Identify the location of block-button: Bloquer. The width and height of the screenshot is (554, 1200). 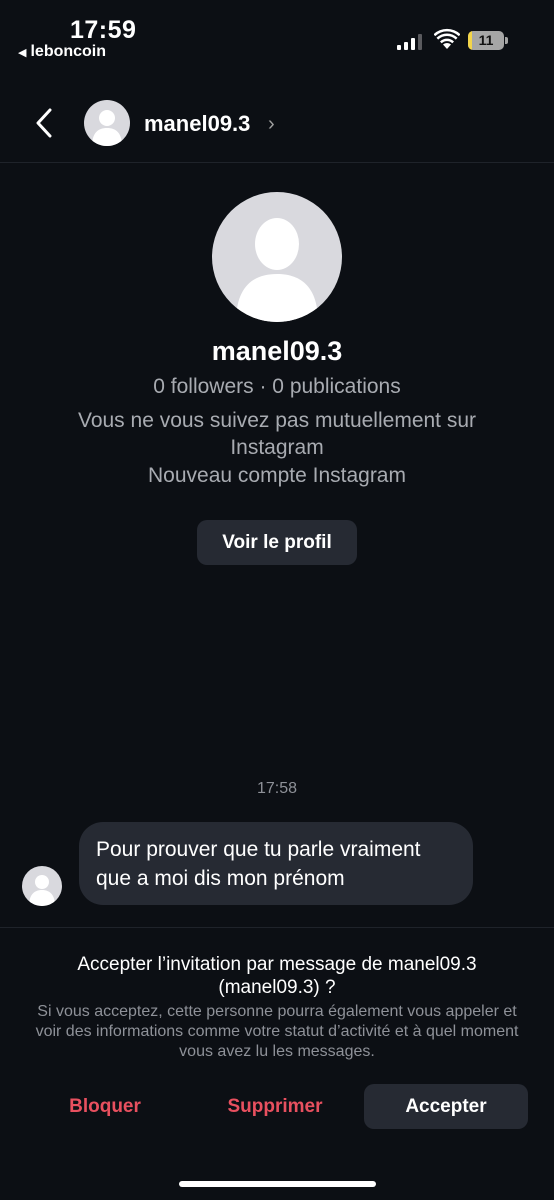
(105, 1107).